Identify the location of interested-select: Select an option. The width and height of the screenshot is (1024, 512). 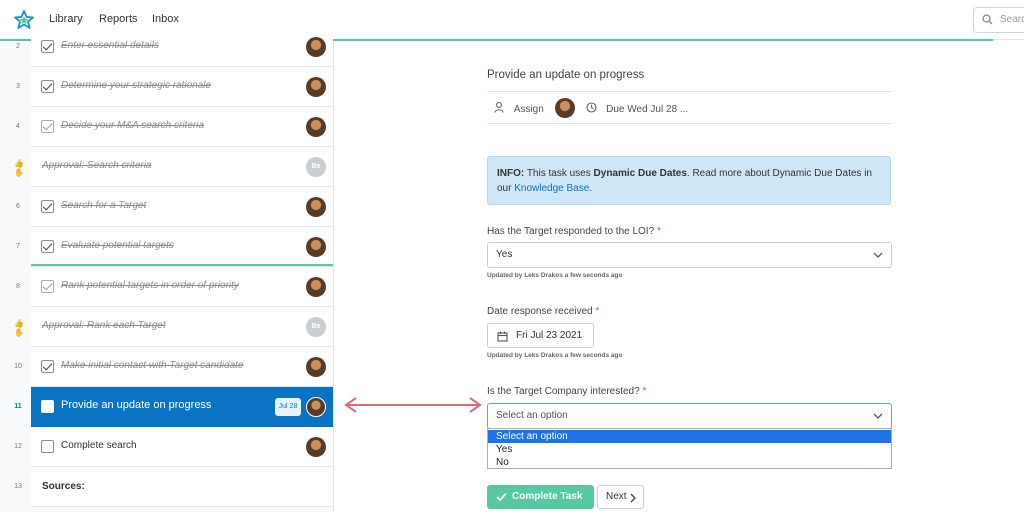
(689, 416).